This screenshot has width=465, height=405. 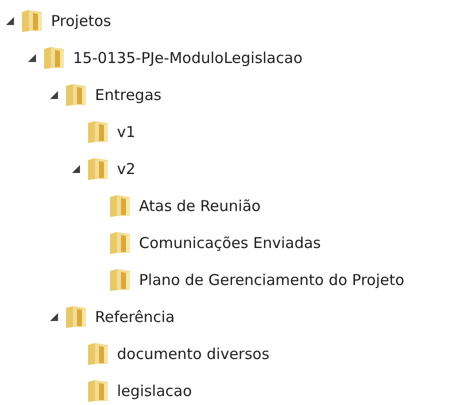 I want to click on tree-item: Plano de Gerenciamento do Projeto, so click(x=271, y=279).